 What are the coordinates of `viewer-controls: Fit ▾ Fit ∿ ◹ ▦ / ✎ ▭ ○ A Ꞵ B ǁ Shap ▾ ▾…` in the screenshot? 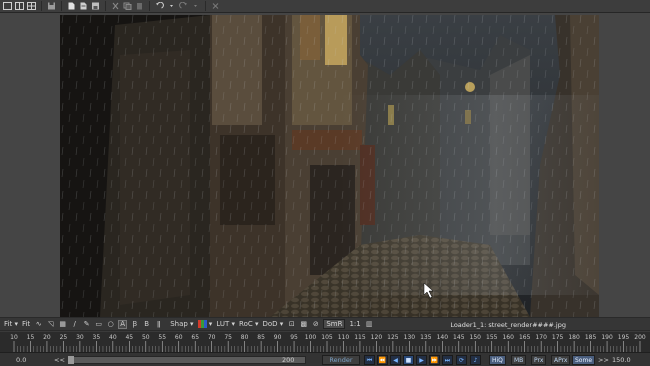 It's located at (325, 324).